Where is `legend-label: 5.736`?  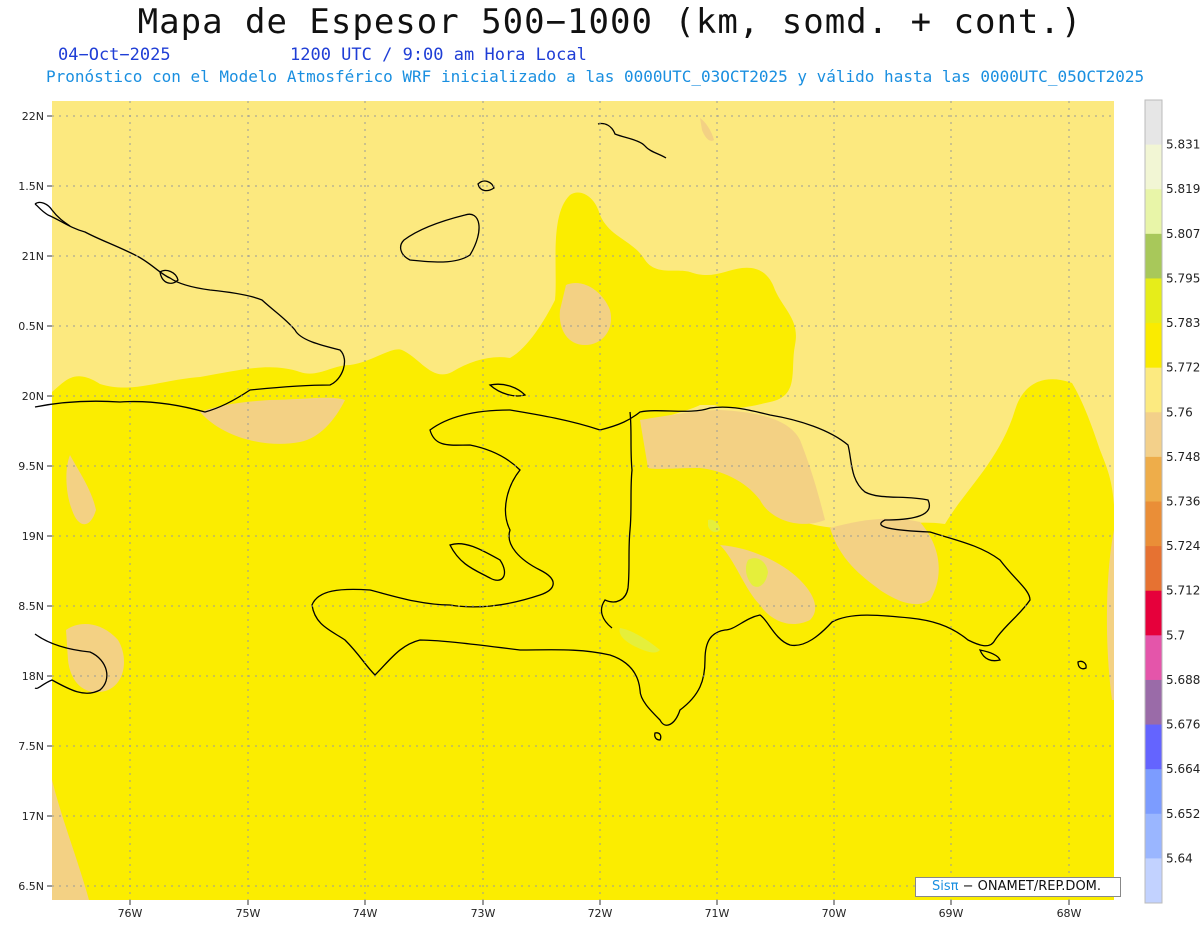 legend-label: 5.736 is located at coordinates (1183, 502).